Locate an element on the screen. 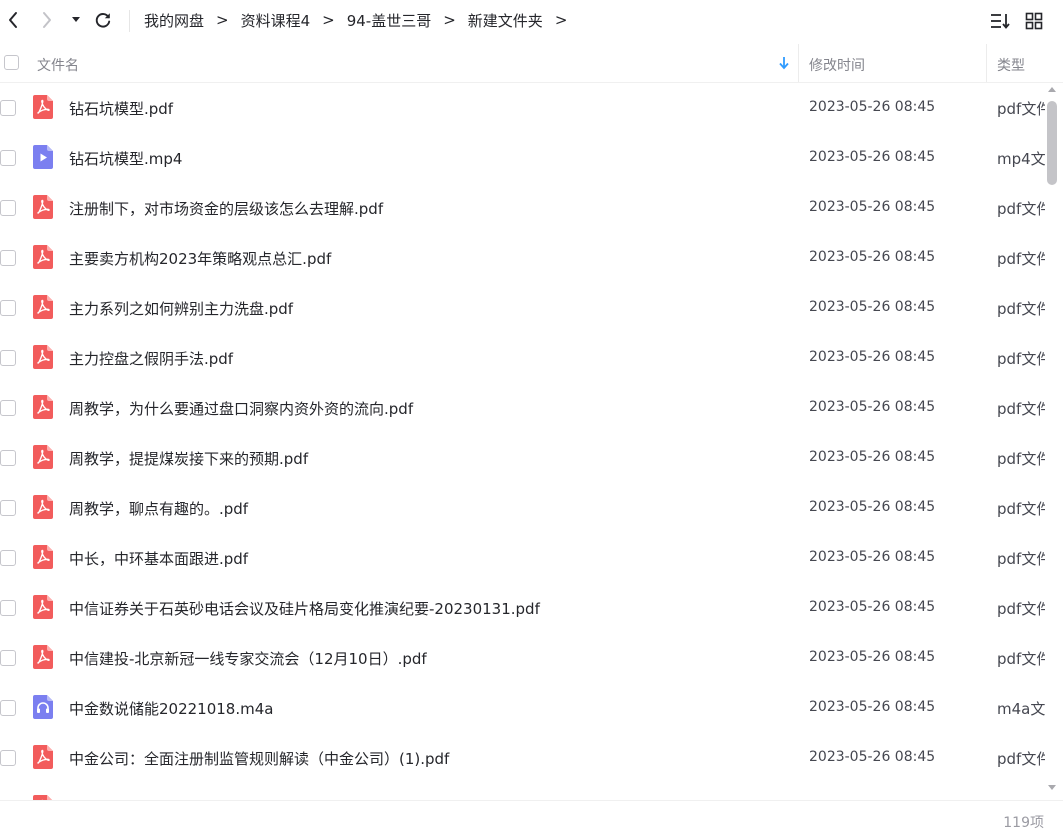  history-dropdown-button is located at coordinates (76, 20).